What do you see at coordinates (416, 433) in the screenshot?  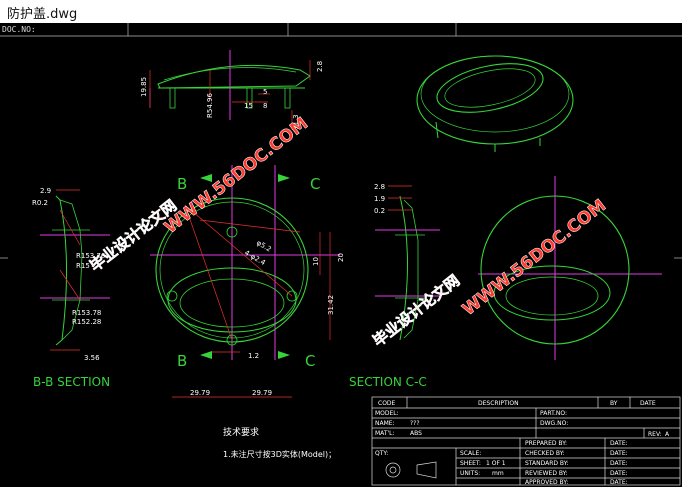 I see `tb-matl-value: ABS` at bounding box center [416, 433].